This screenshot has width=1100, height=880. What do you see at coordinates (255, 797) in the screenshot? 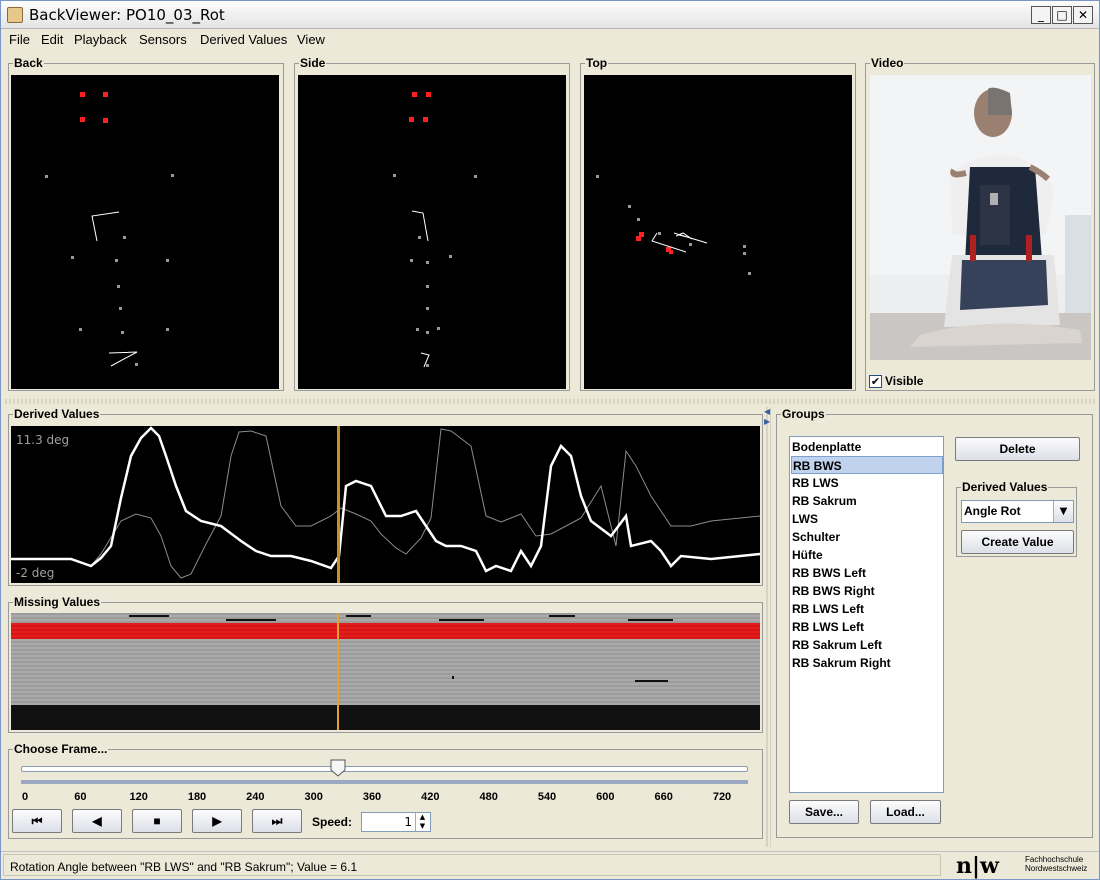
I see `frame-tick-label: 240` at bounding box center [255, 797].